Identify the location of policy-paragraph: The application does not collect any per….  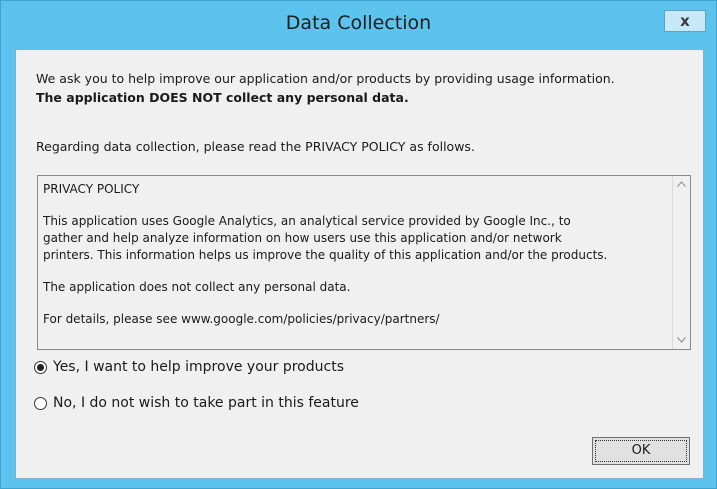
(197, 287).